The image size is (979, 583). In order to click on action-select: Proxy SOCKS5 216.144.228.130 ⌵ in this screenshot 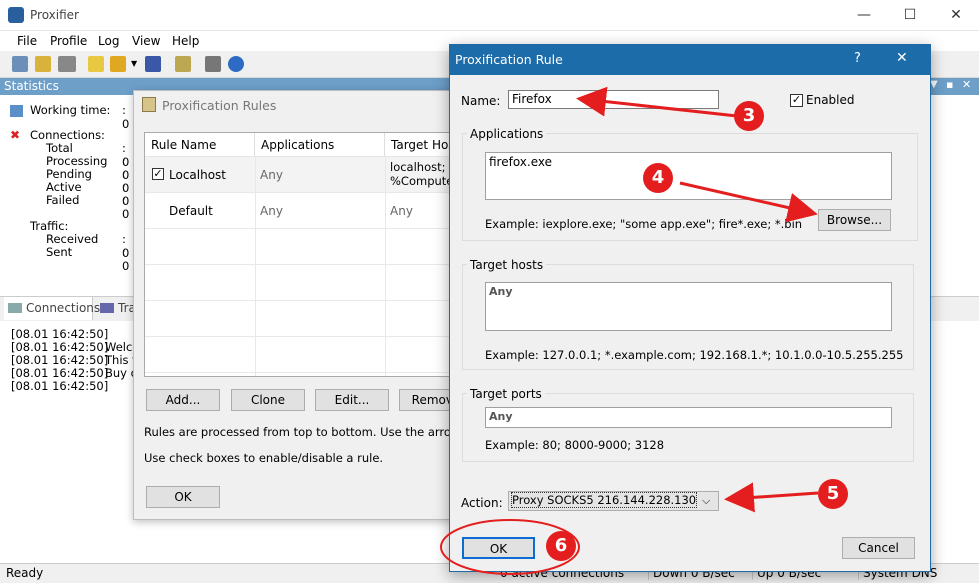, I will do `click(613, 501)`.